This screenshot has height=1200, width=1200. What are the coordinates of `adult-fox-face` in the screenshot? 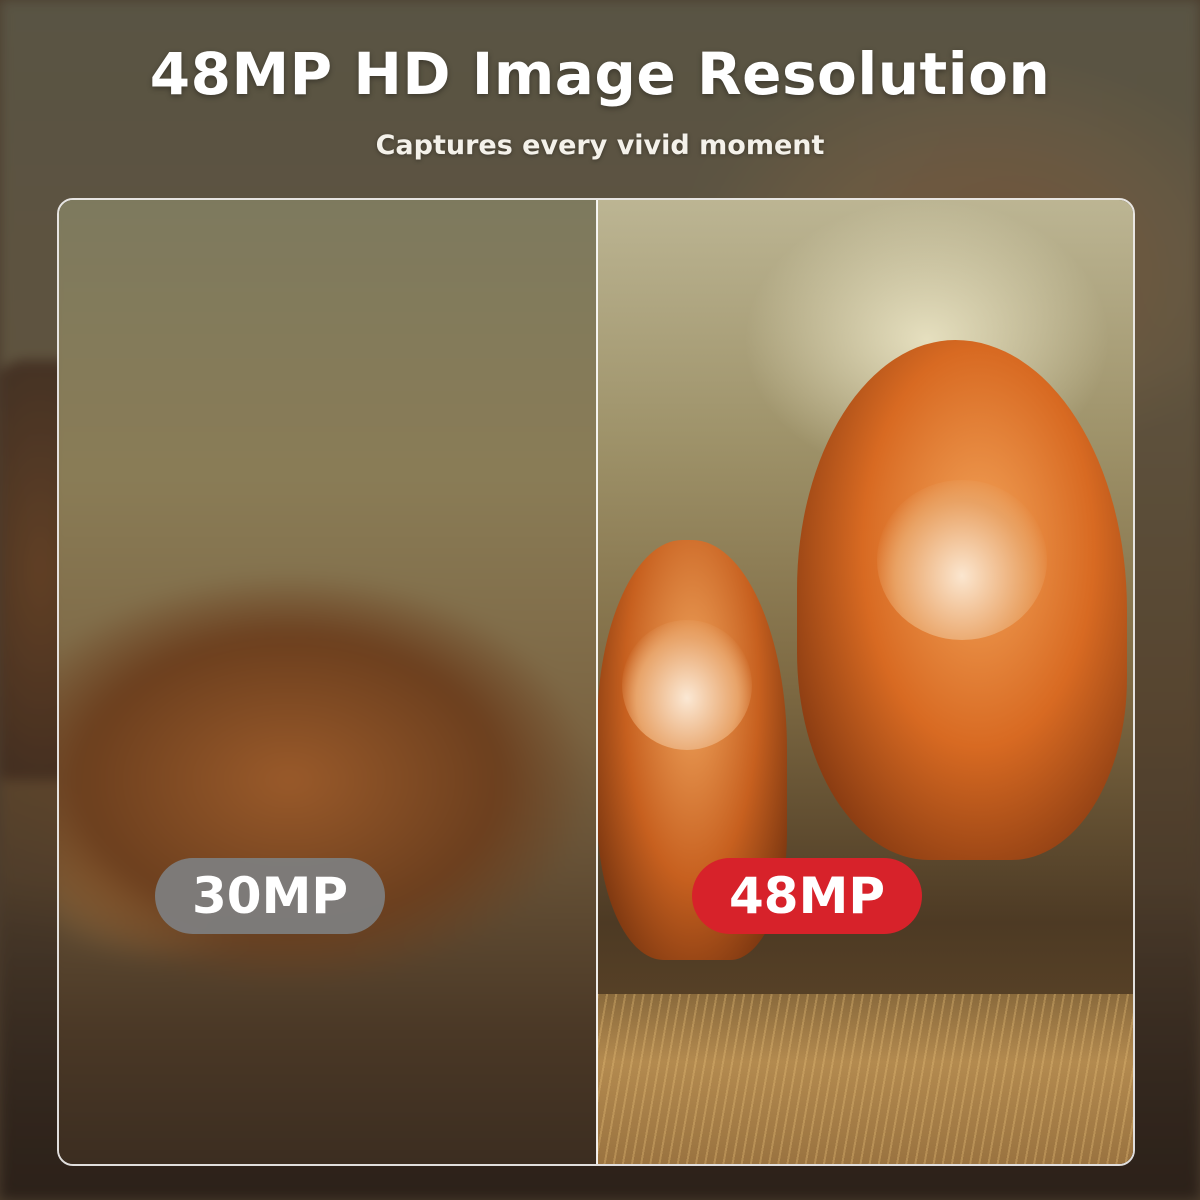 It's located at (962, 560).